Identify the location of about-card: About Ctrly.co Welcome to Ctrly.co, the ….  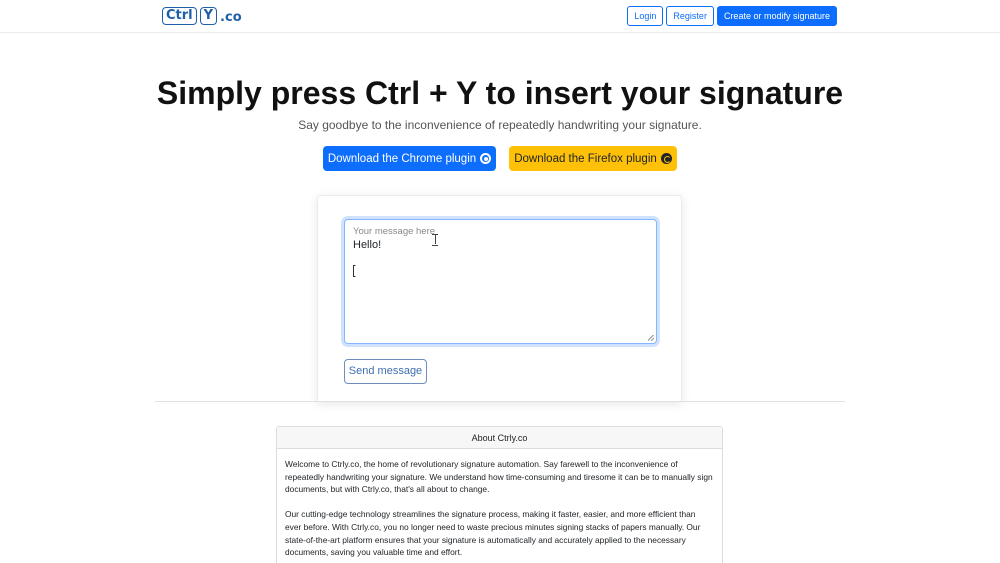
(499, 494).